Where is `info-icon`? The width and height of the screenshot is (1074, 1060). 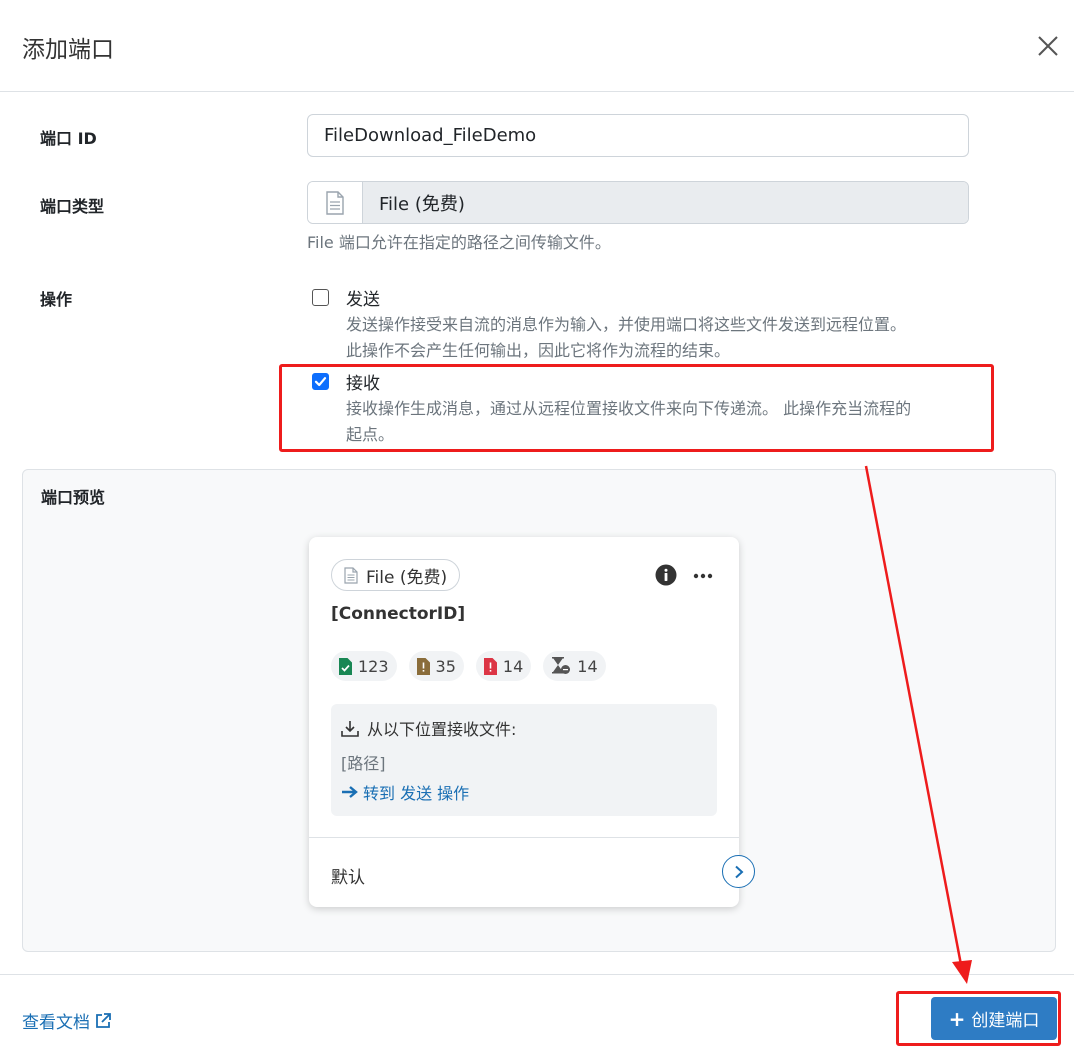 info-icon is located at coordinates (666, 575).